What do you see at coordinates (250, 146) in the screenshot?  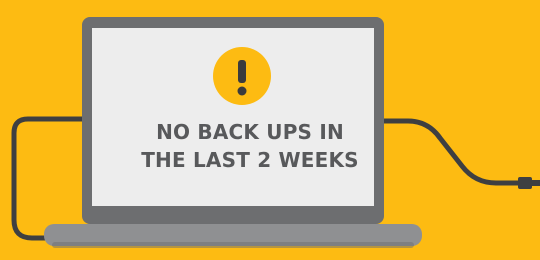 I see `backup-alert-message: NO BACK UPS IN THE LAST 2 WEEKS` at bounding box center [250, 146].